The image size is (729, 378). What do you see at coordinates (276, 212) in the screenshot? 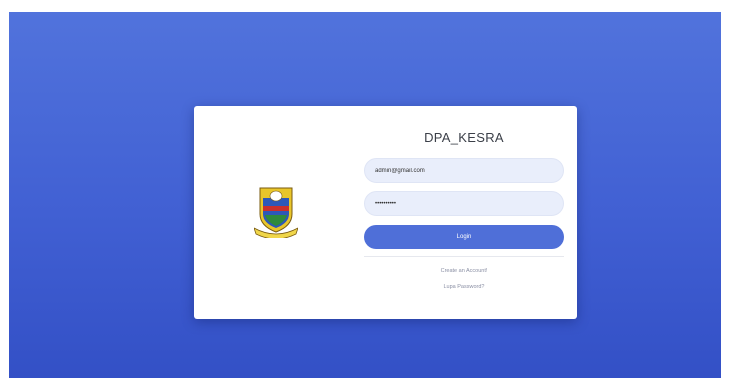
I see `crest-emblem-icon` at bounding box center [276, 212].